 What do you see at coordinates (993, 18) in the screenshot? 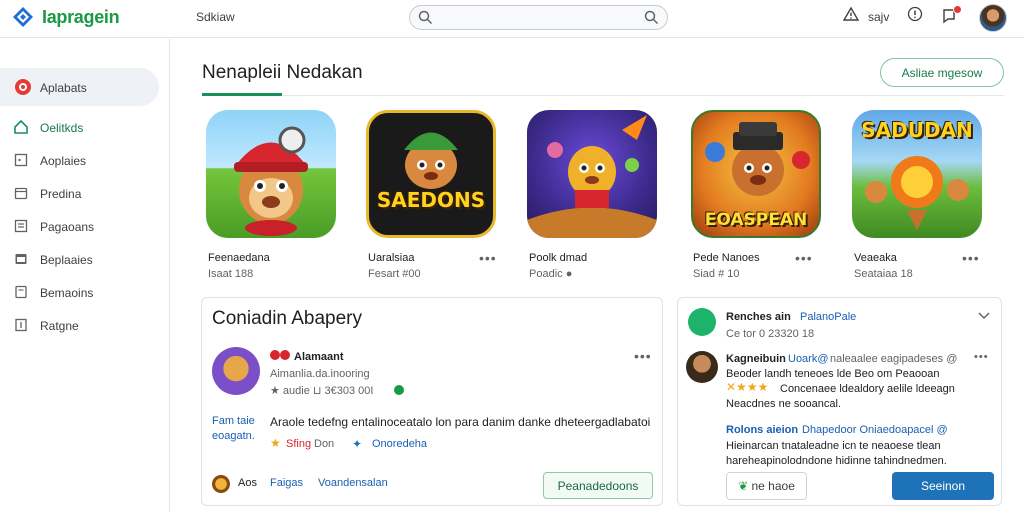
I see `user-avatar` at bounding box center [993, 18].